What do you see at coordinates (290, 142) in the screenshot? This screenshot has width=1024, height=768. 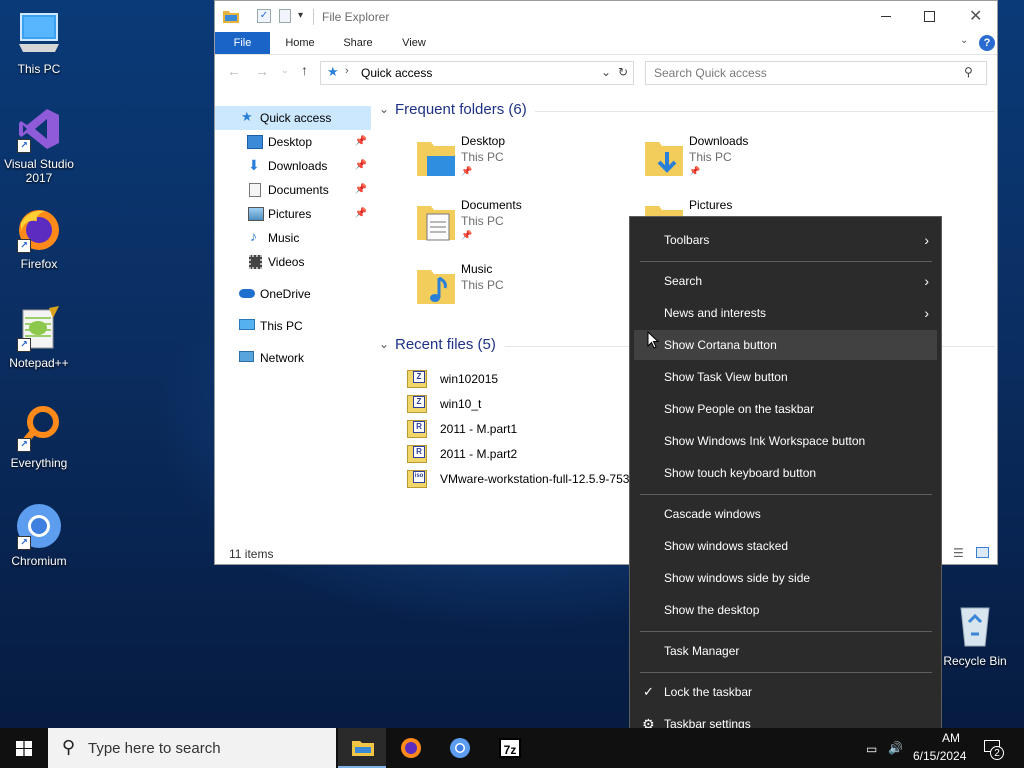 I see `nav-item-label: Desktop` at bounding box center [290, 142].